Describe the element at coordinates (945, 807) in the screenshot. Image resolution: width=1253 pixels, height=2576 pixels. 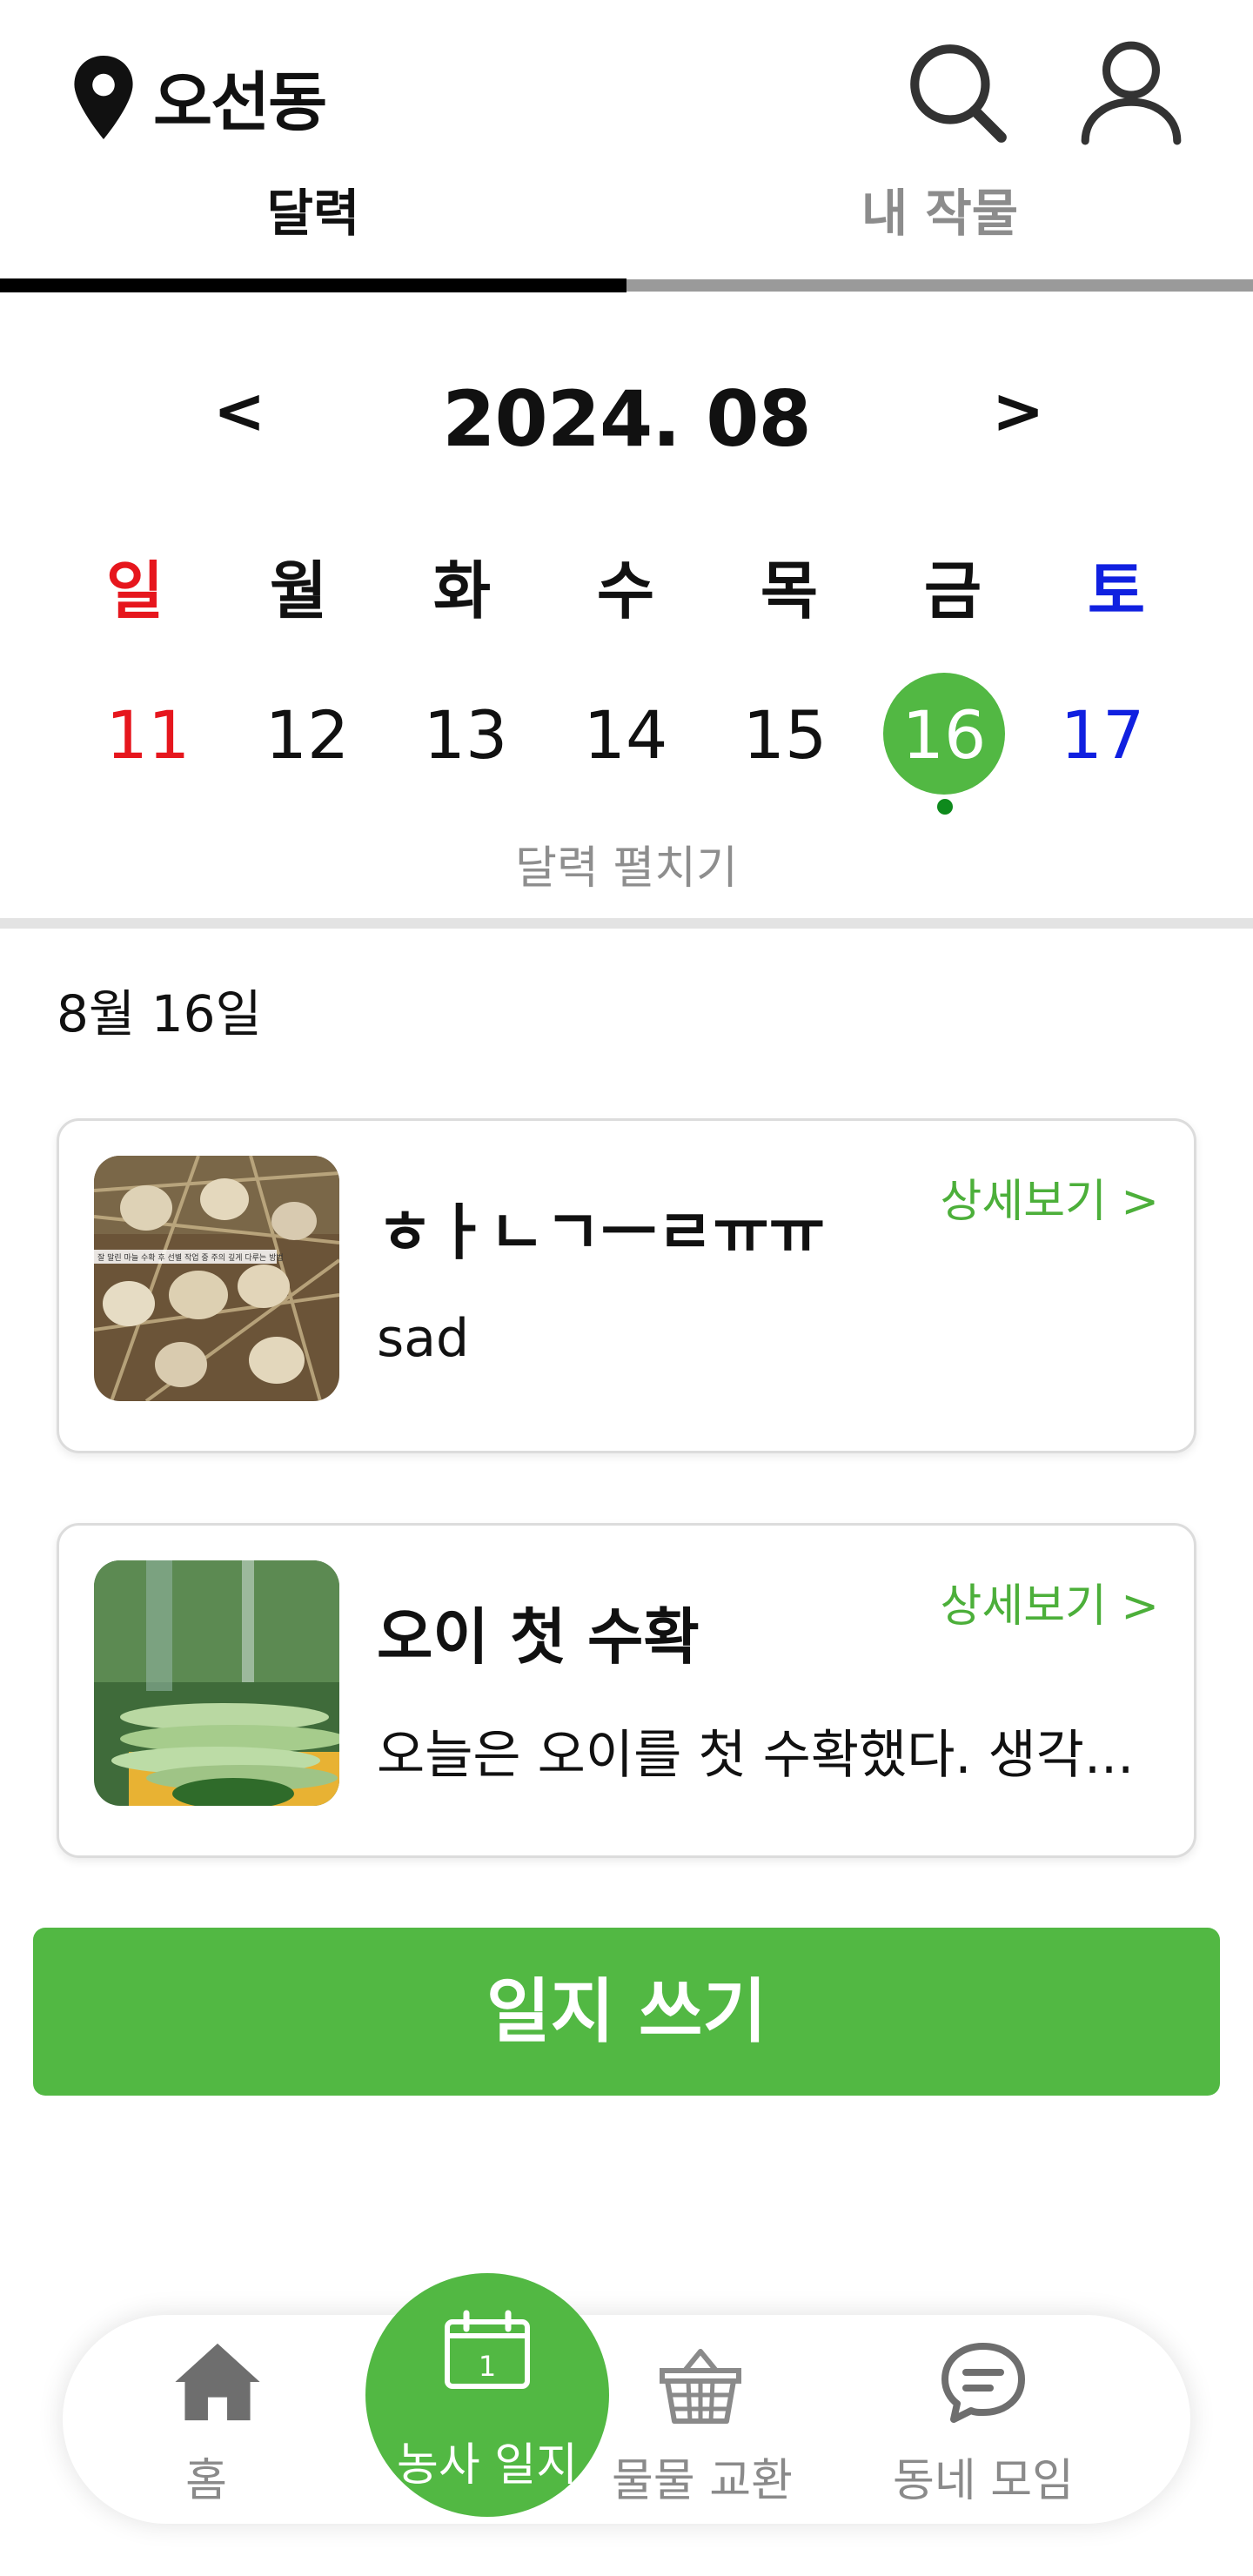
I see `entry-indicator-dot` at that location.